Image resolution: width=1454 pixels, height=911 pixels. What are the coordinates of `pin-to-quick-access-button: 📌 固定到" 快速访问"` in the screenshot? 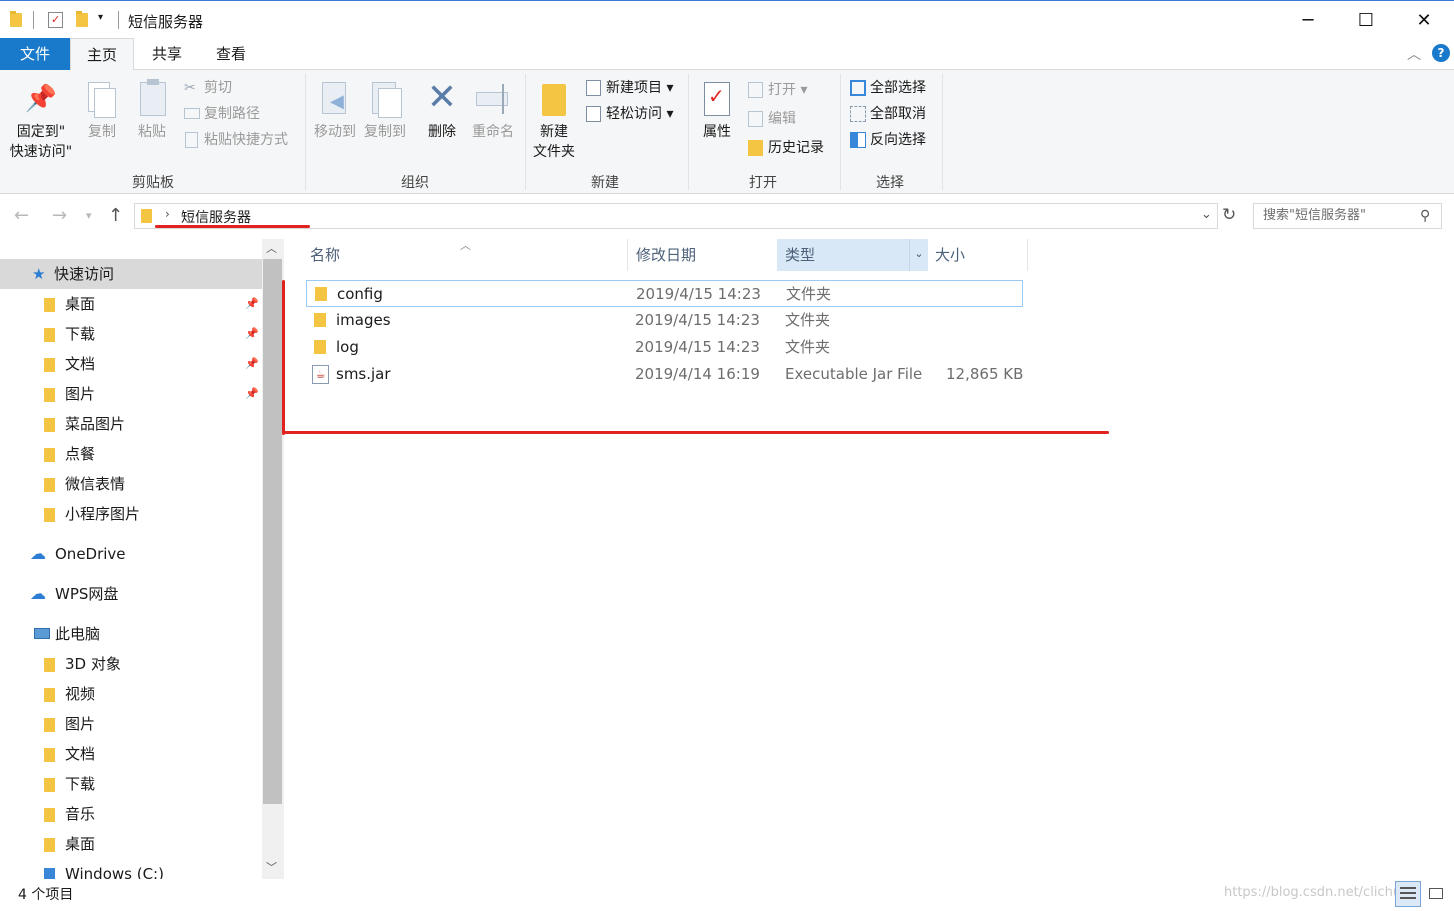 It's located at (41, 122).